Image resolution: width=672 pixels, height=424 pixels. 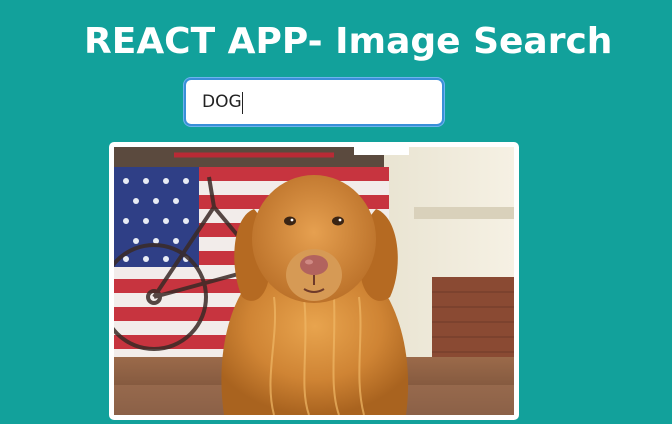 I want to click on search-box, so click(x=314, y=102).